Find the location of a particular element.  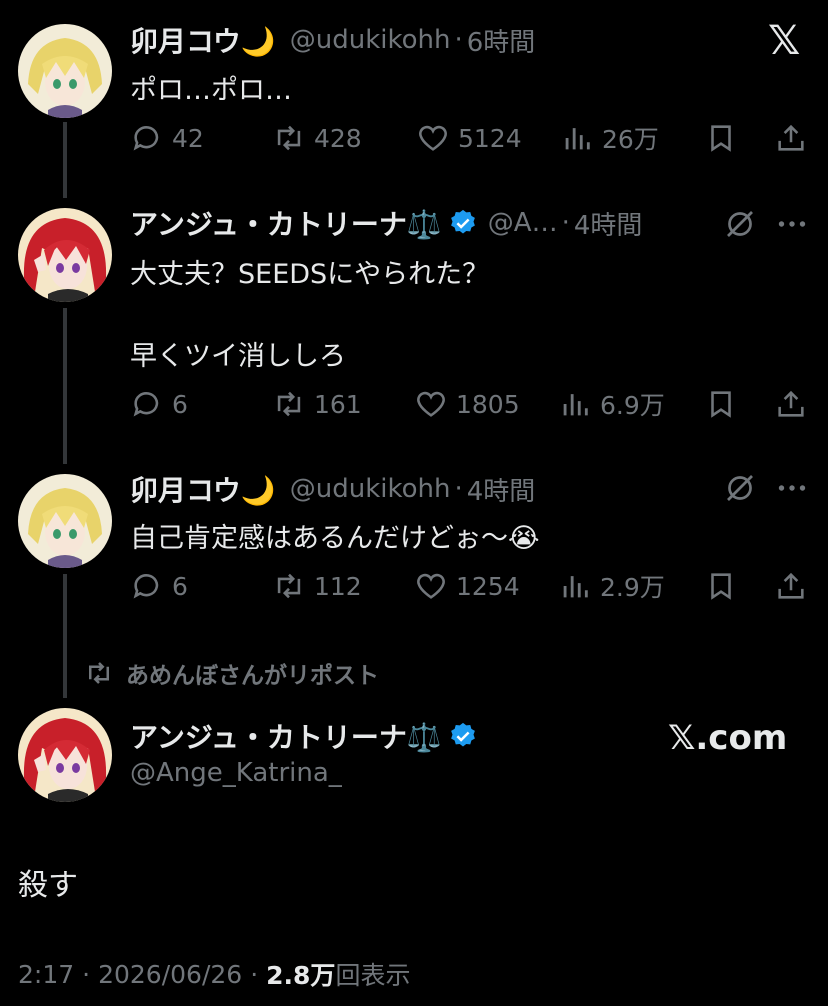

timestamp: 6時間 is located at coordinates (501, 40).